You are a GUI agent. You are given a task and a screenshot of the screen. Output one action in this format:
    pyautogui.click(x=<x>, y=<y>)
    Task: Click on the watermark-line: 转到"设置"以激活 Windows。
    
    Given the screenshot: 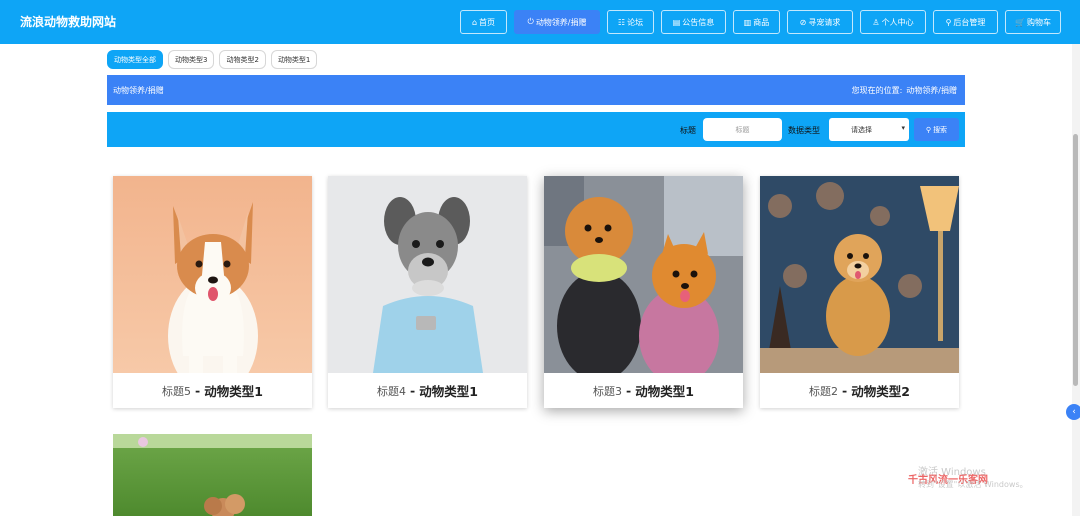 What is the action you would take?
    pyautogui.click(x=973, y=484)
    